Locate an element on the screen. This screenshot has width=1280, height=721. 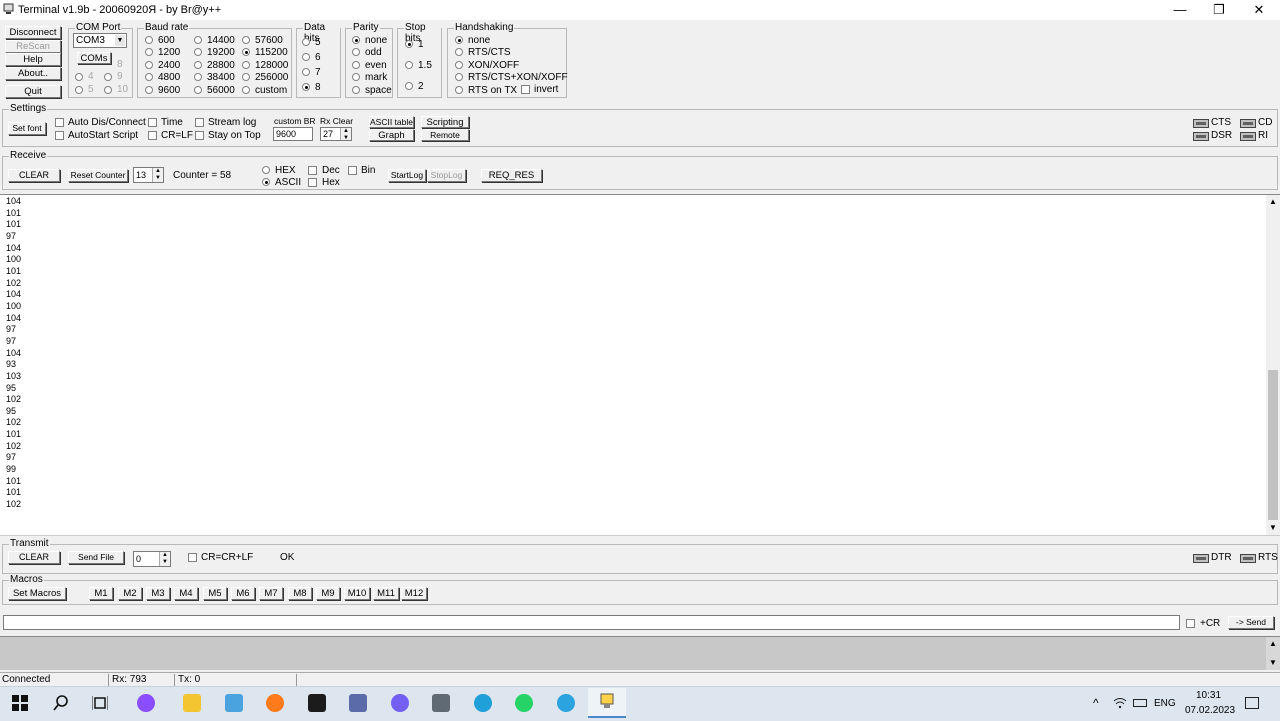
baud-radio-custom is located at coordinates (246, 90).